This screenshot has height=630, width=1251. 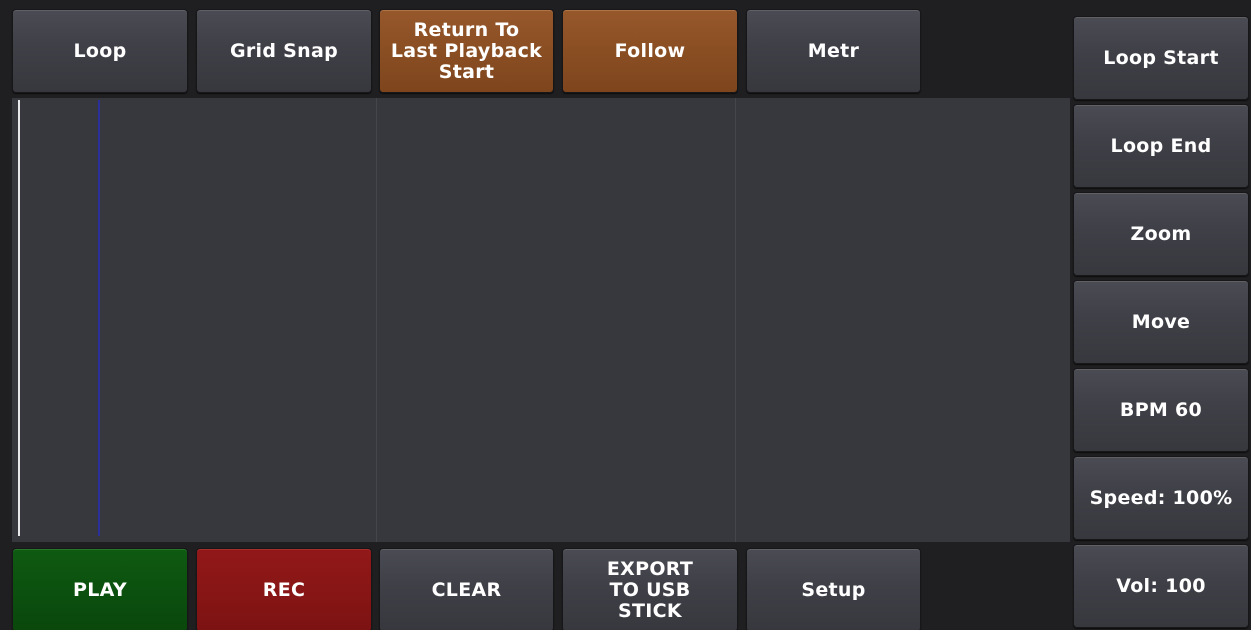 I want to click on zoom-button: Zoom, so click(x=1161, y=234).